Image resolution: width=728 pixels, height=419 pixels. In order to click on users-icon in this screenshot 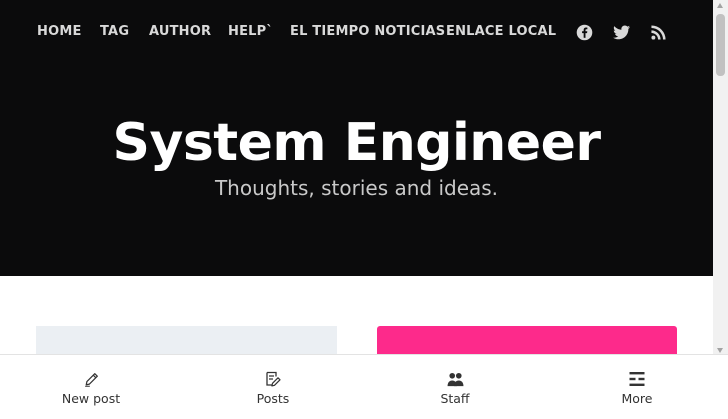, I will do `click(455, 379)`.